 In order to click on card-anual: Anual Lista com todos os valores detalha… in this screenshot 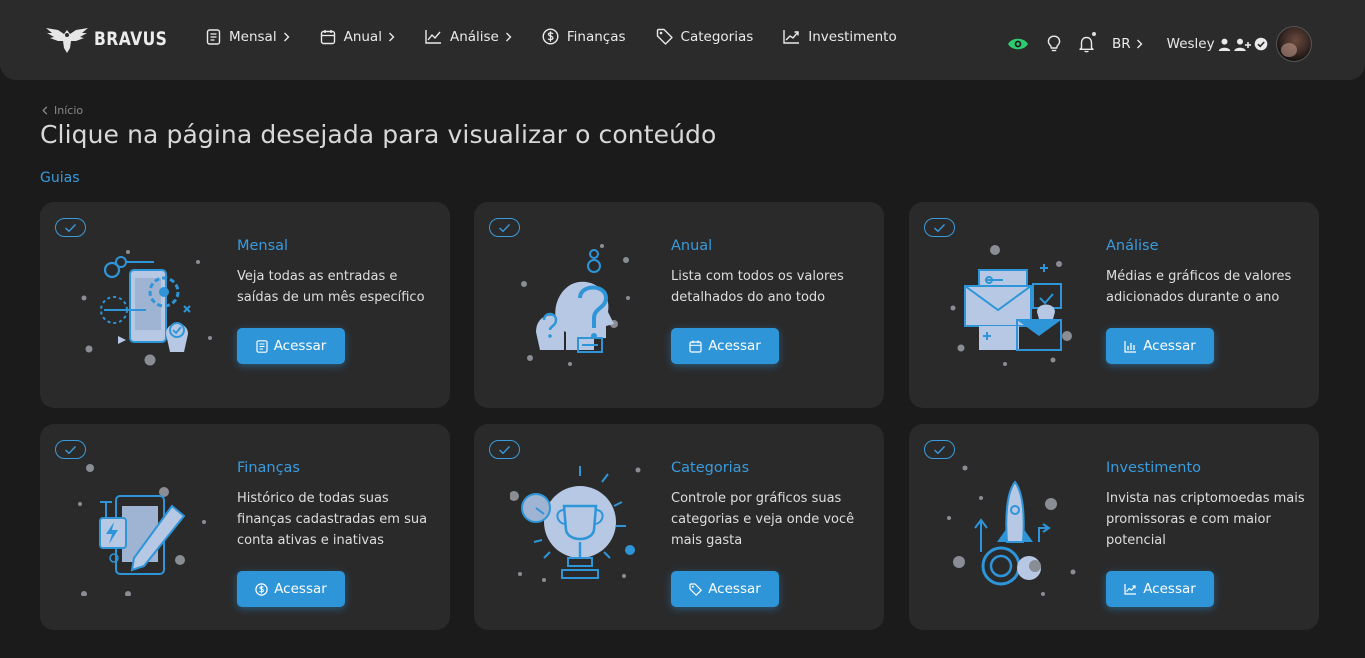, I will do `click(679, 305)`.